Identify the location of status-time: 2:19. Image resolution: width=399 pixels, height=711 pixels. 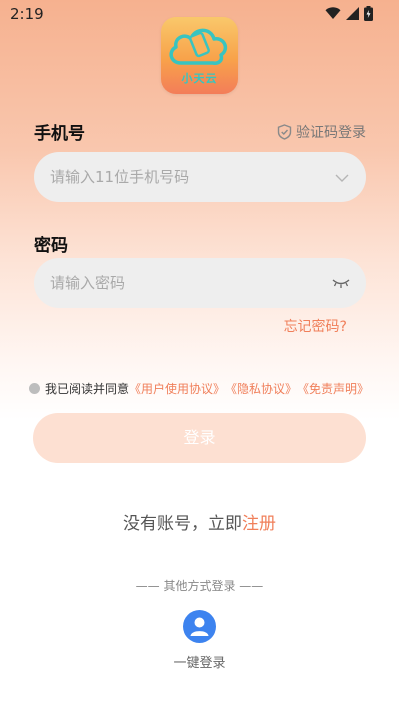
(27, 14).